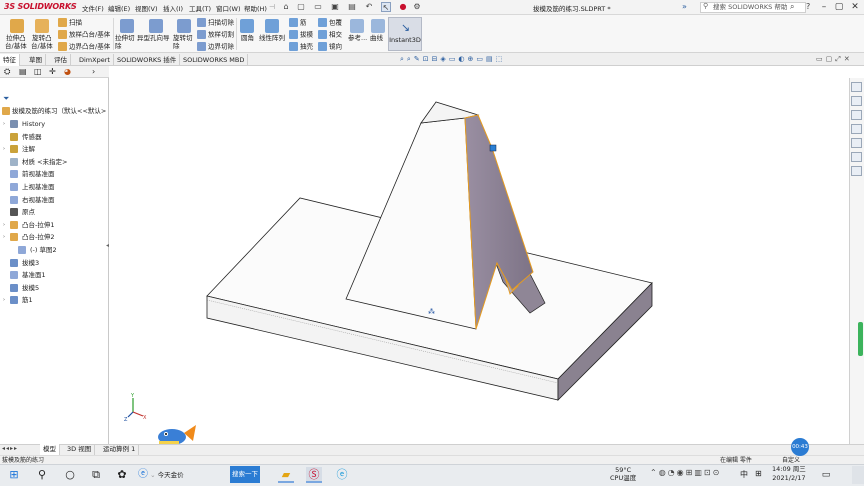 The width and height of the screenshot is (864, 486). I want to click on tree-item: 基准面1, so click(54, 275).